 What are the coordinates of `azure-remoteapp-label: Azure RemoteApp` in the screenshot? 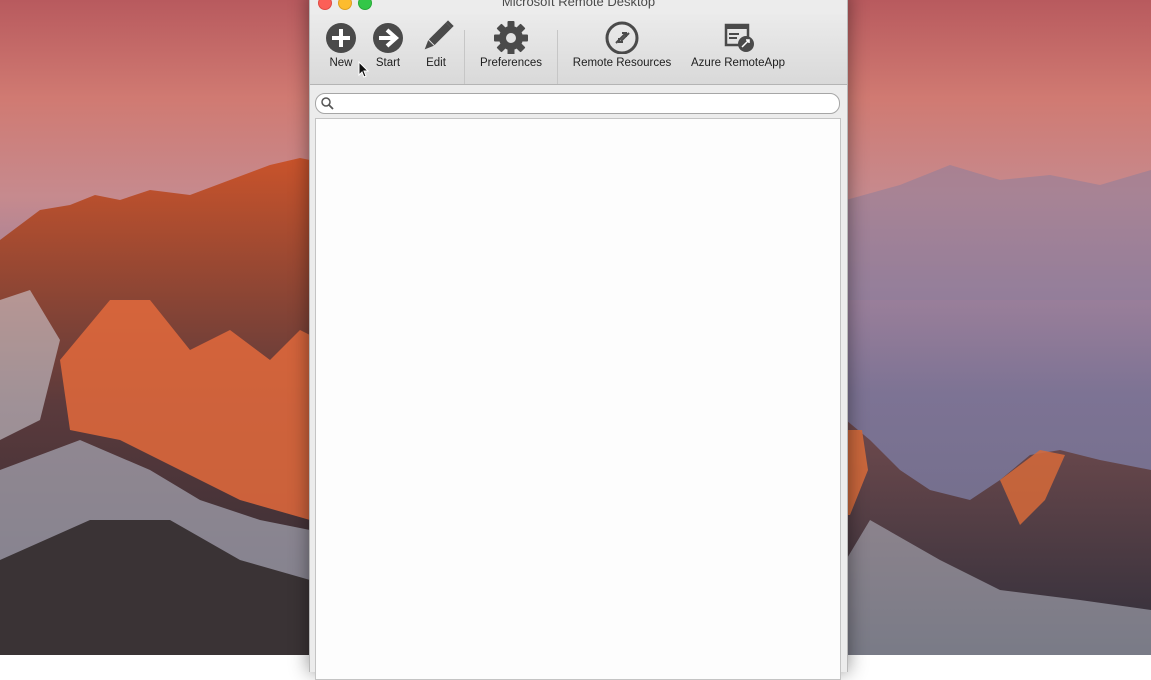 It's located at (738, 63).